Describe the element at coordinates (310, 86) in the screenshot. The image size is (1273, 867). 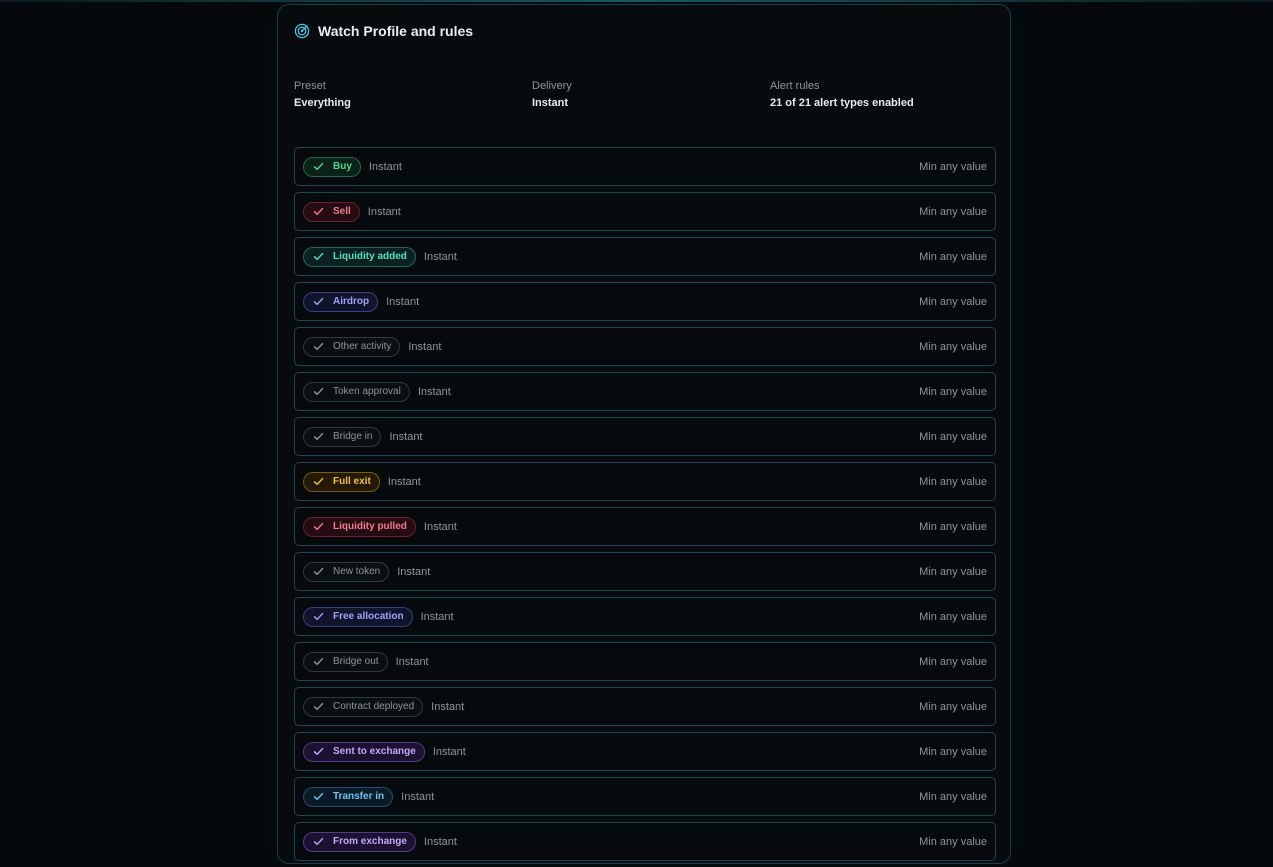
I see `preset-label: Preset` at that location.